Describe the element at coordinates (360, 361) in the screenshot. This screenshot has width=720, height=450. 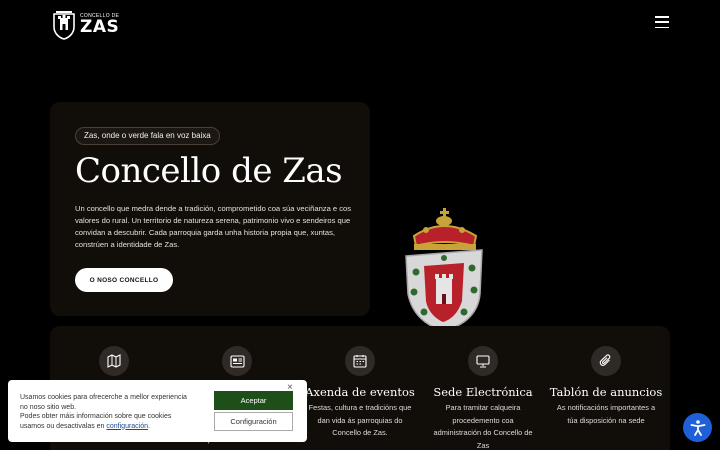
I see `calendar-icon` at that location.